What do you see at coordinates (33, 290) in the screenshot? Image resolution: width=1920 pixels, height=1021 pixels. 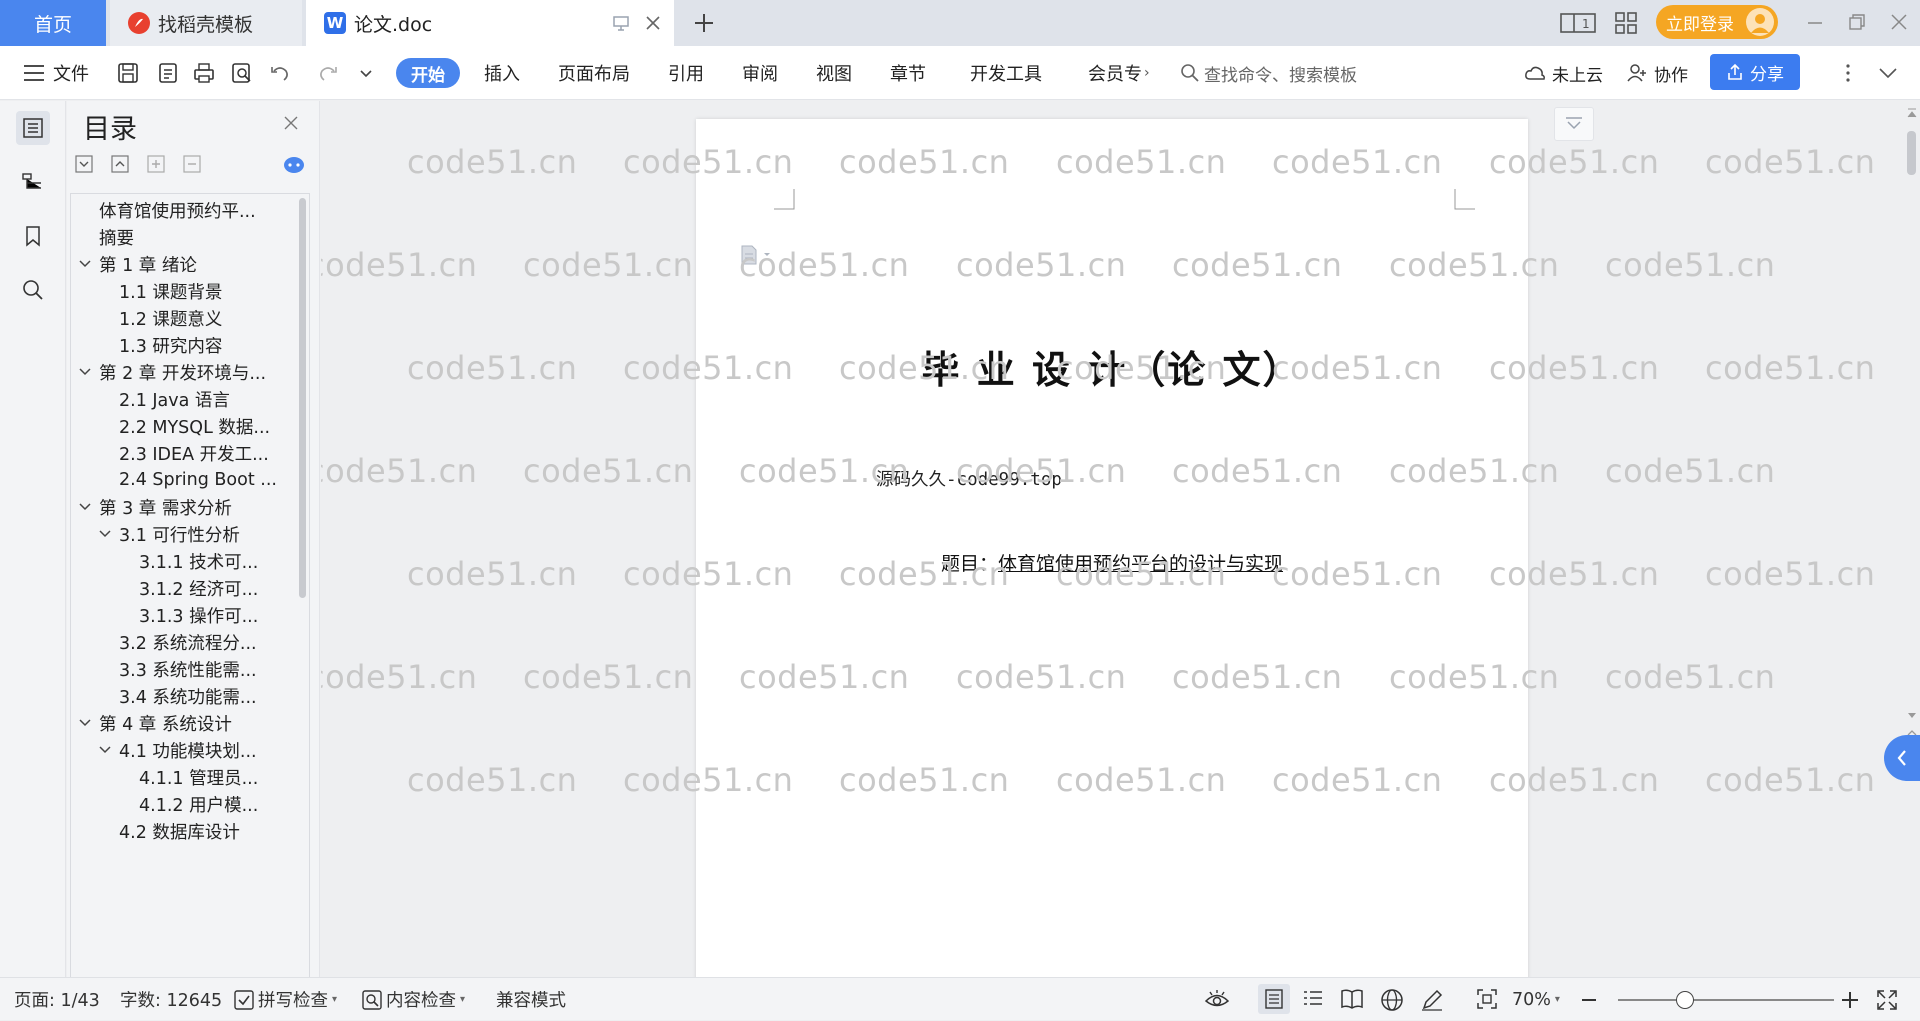 I see `find-icon` at bounding box center [33, 290].